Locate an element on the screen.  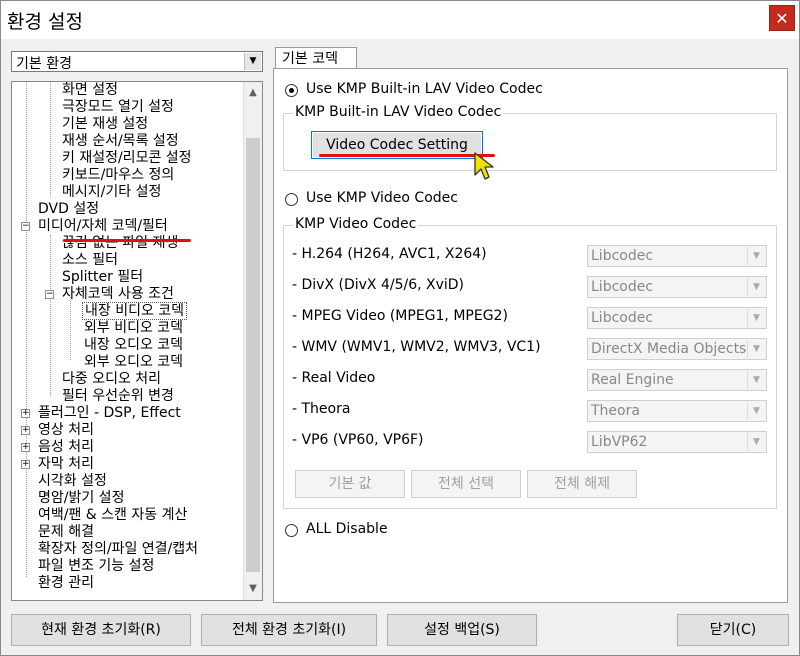
codec-name-label: - Theora is located at coordinates (321, 409).